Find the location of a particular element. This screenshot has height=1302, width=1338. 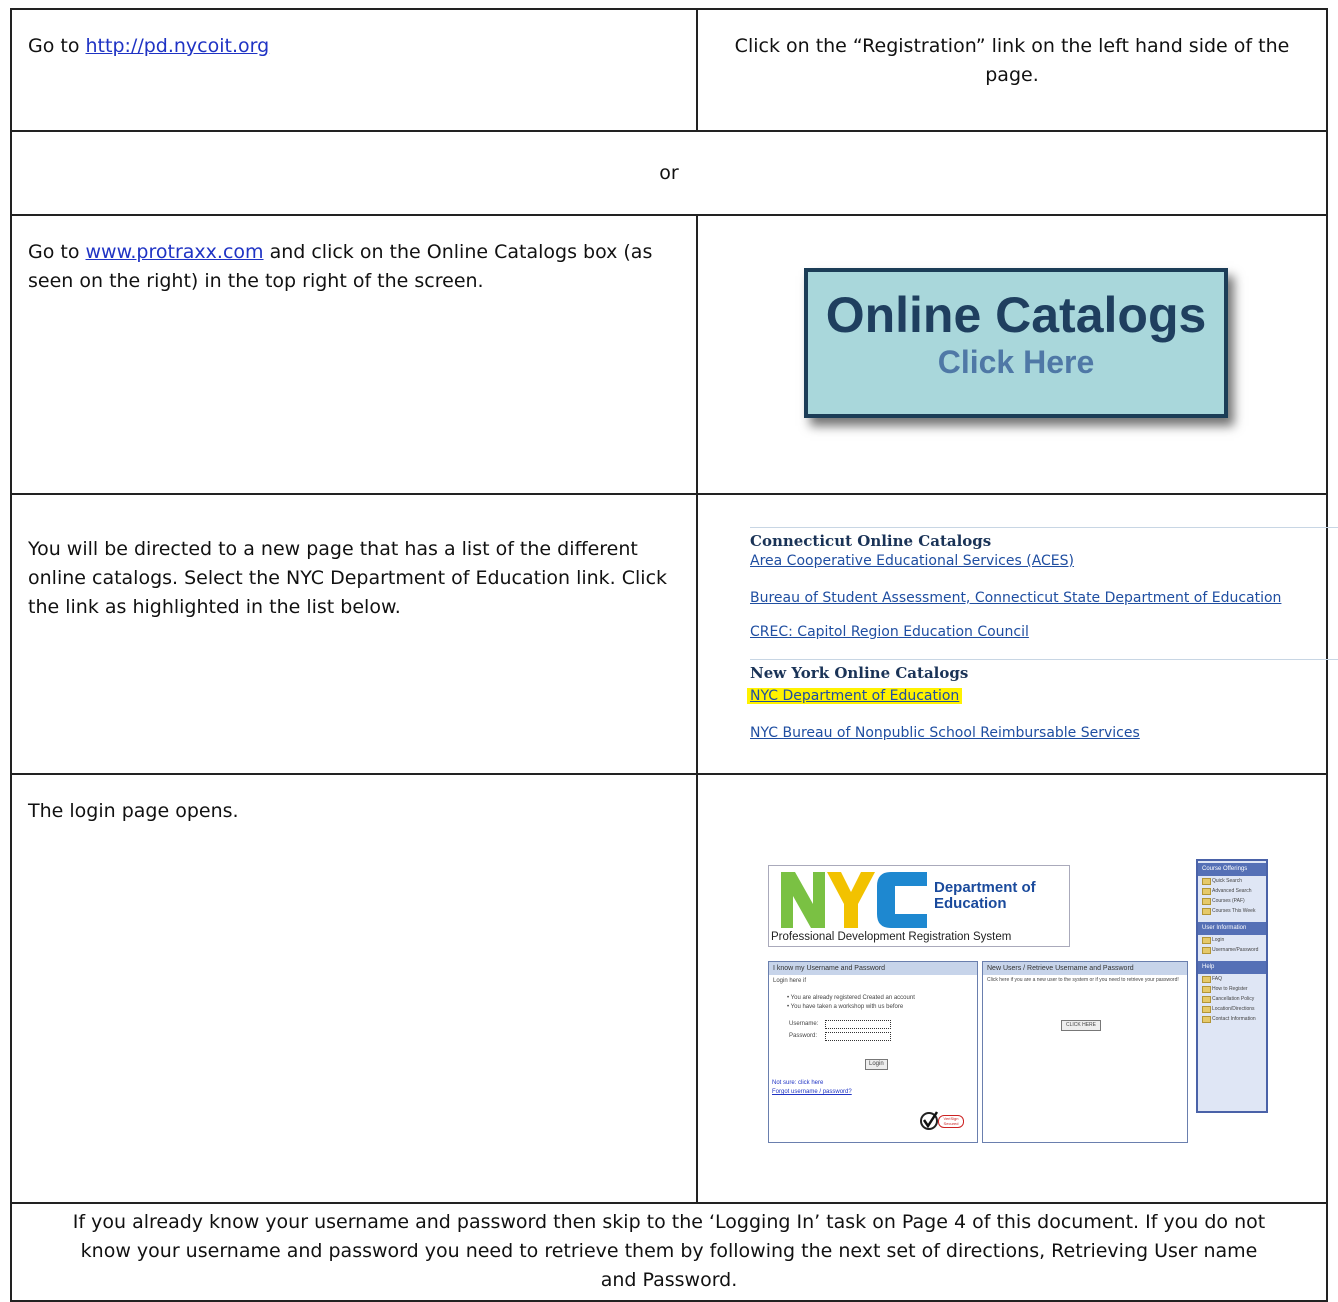

click-here-button: CLICK HERE is located at coordinates (1081, 1025).